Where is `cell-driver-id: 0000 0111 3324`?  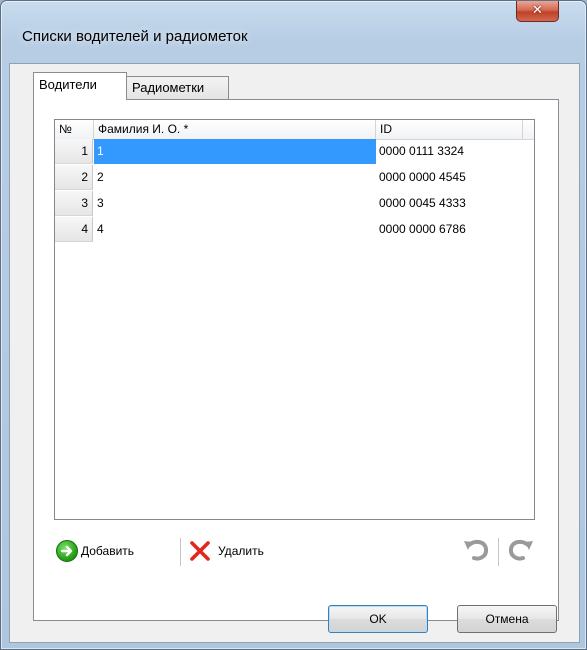
cell-driver-id: 0000 0111 3324 is located at coordinates (451, 151).